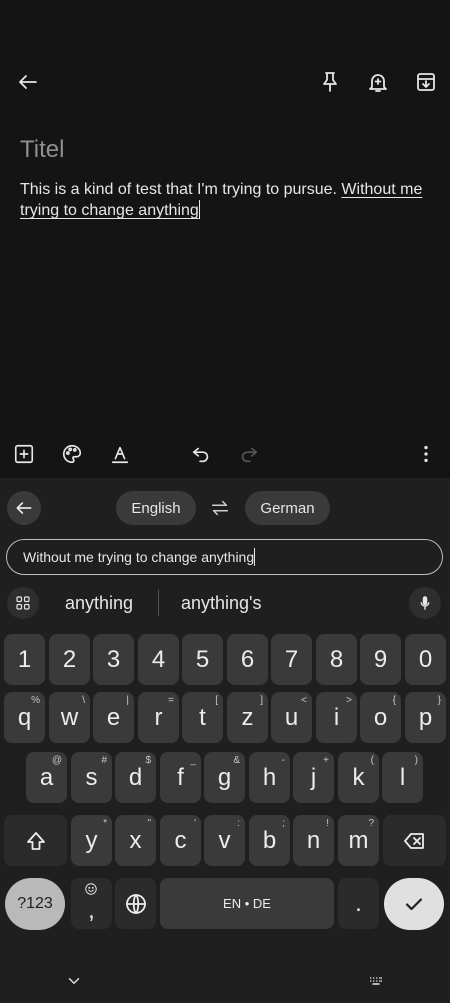 Image resolution: width=450 pixels, height=1003 pixels. I want to click on key-j: j +, so click(313, 777).